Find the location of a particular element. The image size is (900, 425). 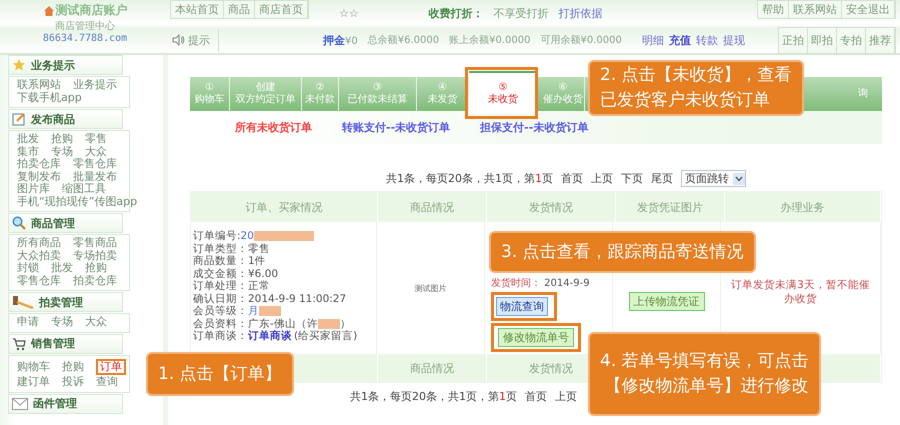

order-field: 会员等级：月 is located at coordinates (237, 311).